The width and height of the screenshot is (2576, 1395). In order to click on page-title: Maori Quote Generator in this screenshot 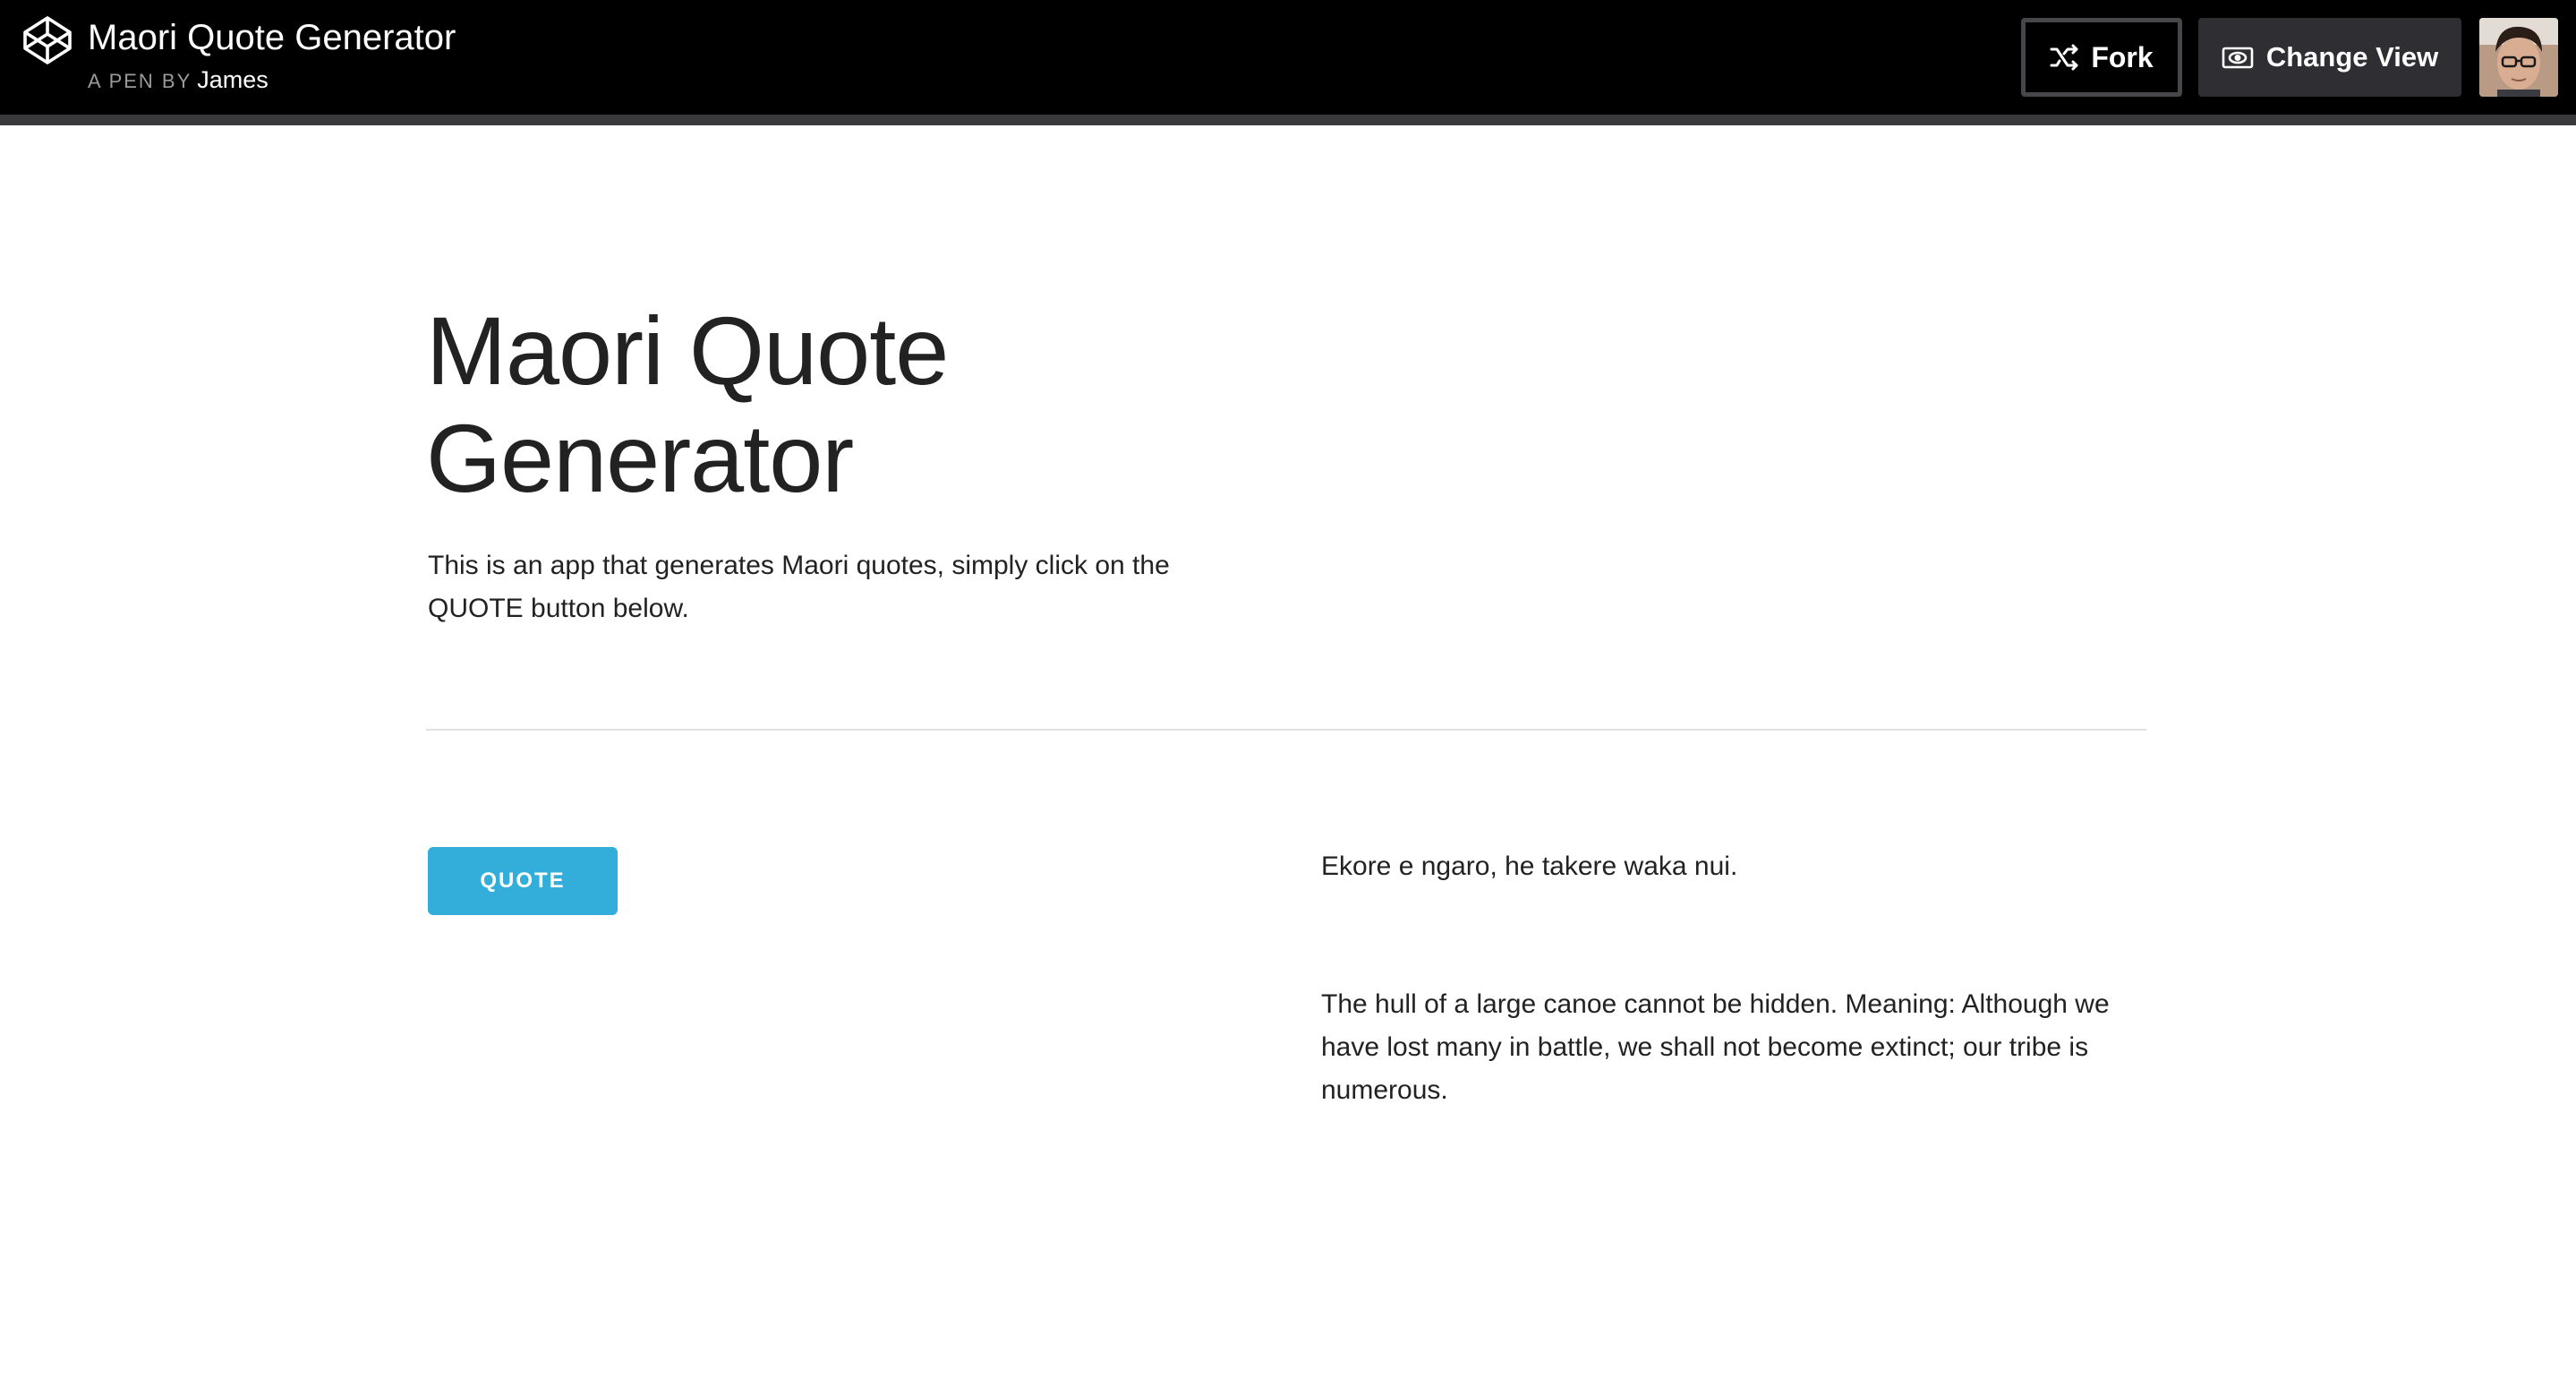, I will do `click(687, 404)`.